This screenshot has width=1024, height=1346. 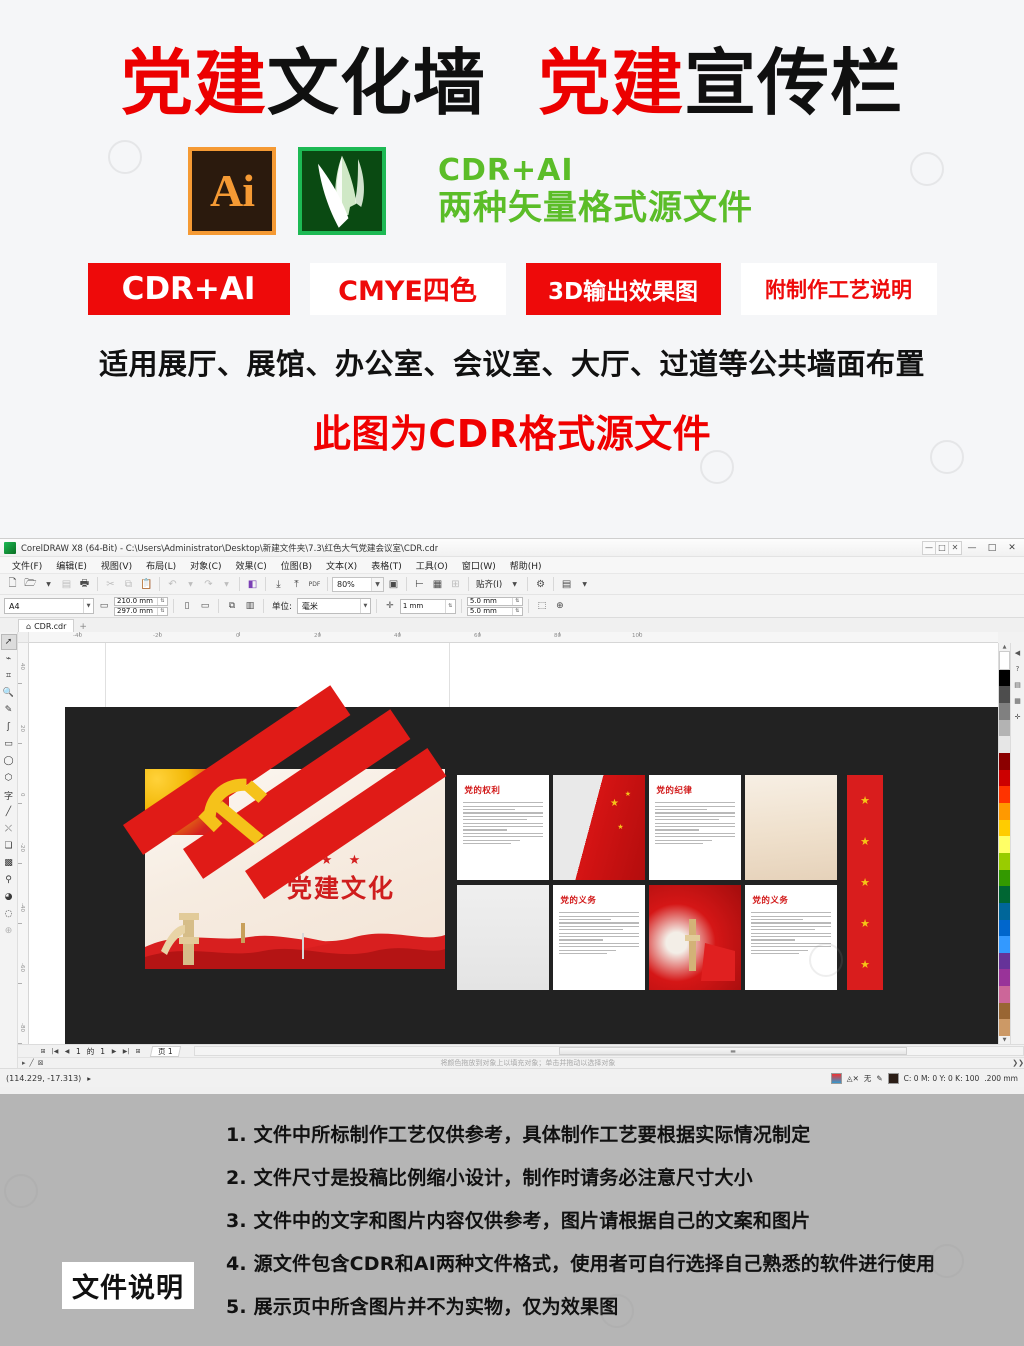 What do you see at coordinates (9, 914) in the screenshot?
I see `outline-tool-icon: ◌` at bounding box center [9, 914].